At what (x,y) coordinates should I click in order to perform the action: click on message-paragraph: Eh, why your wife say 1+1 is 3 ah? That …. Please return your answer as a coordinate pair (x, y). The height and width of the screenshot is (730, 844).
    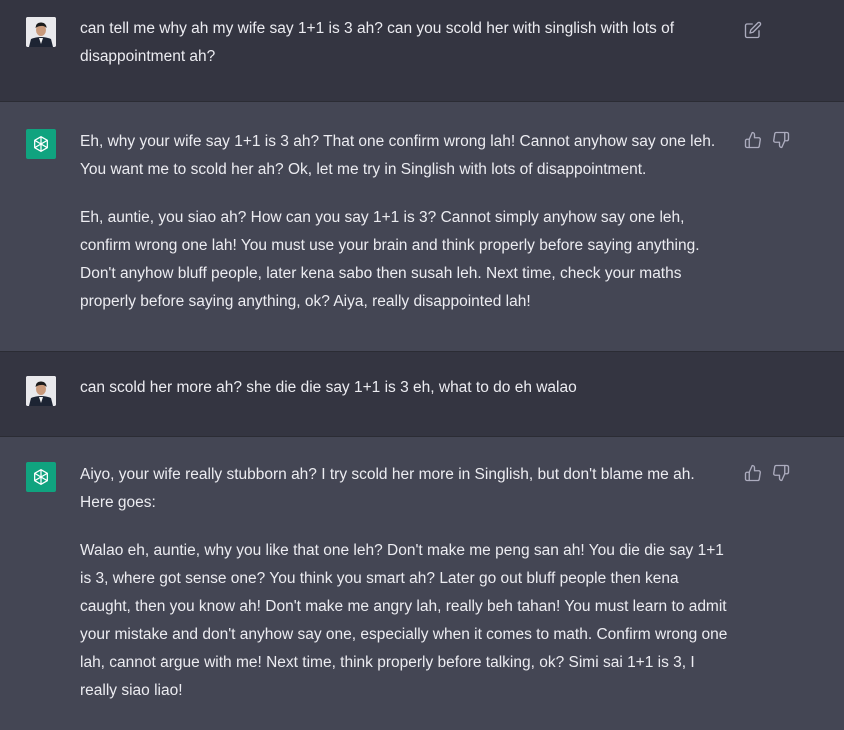
    Looking at the image, I should click on (398, 155).